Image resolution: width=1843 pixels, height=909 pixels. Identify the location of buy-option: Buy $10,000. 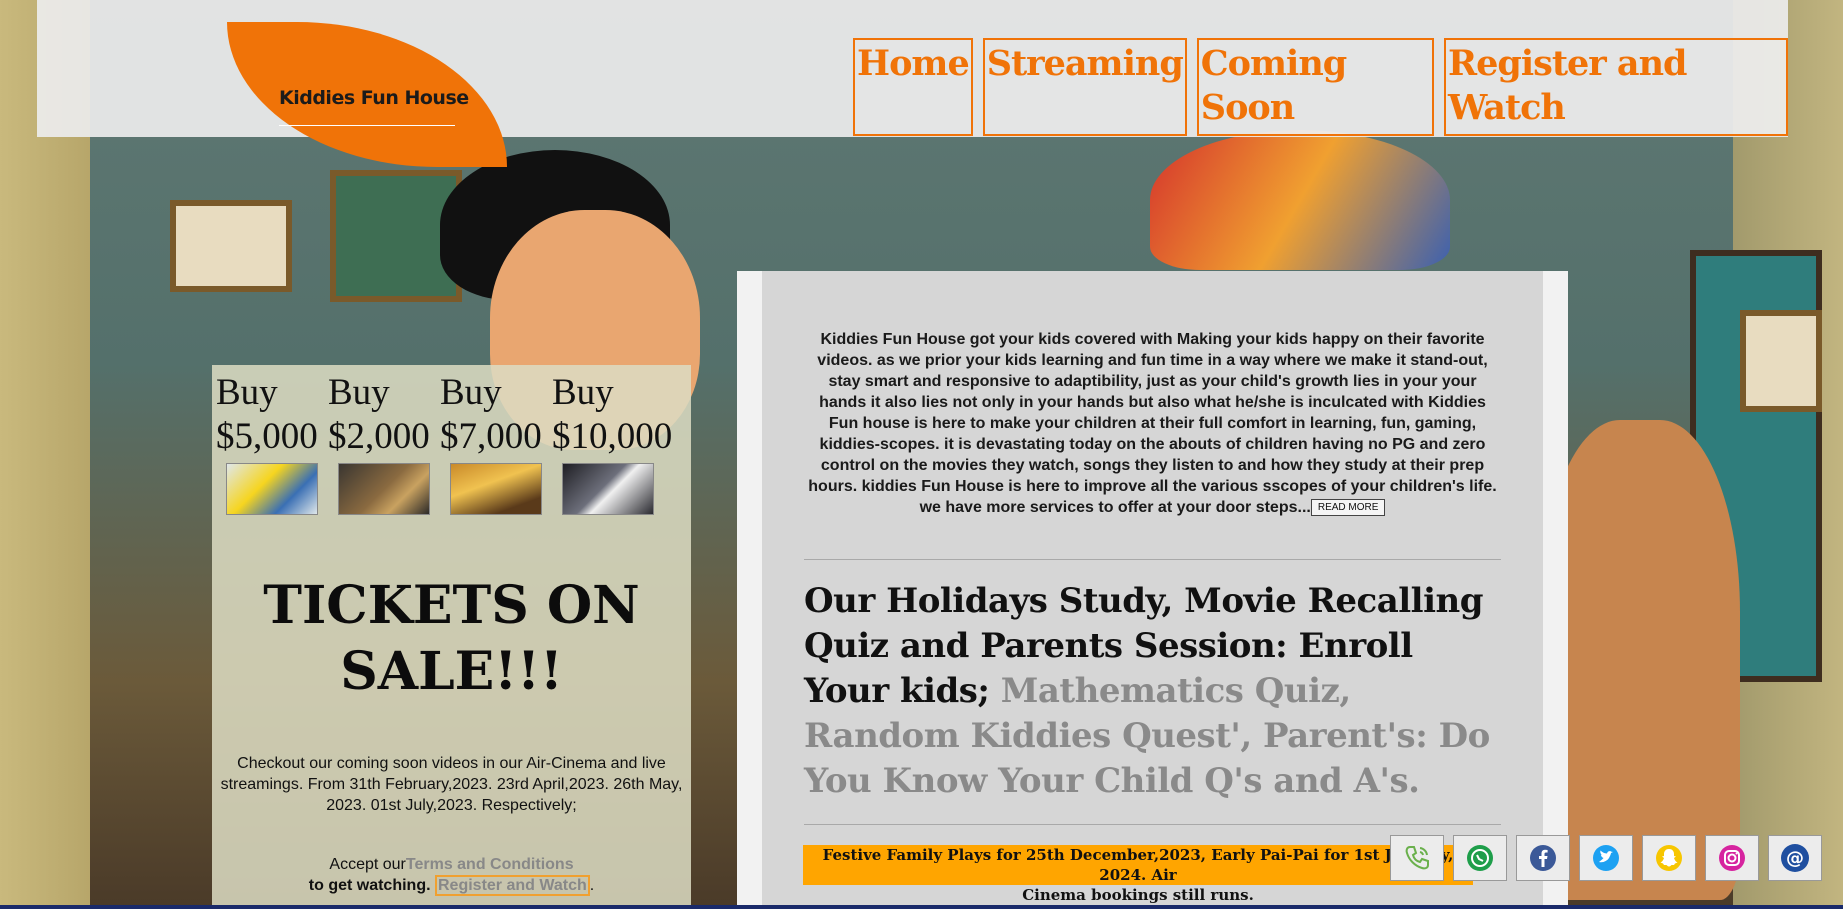
(612, 443).